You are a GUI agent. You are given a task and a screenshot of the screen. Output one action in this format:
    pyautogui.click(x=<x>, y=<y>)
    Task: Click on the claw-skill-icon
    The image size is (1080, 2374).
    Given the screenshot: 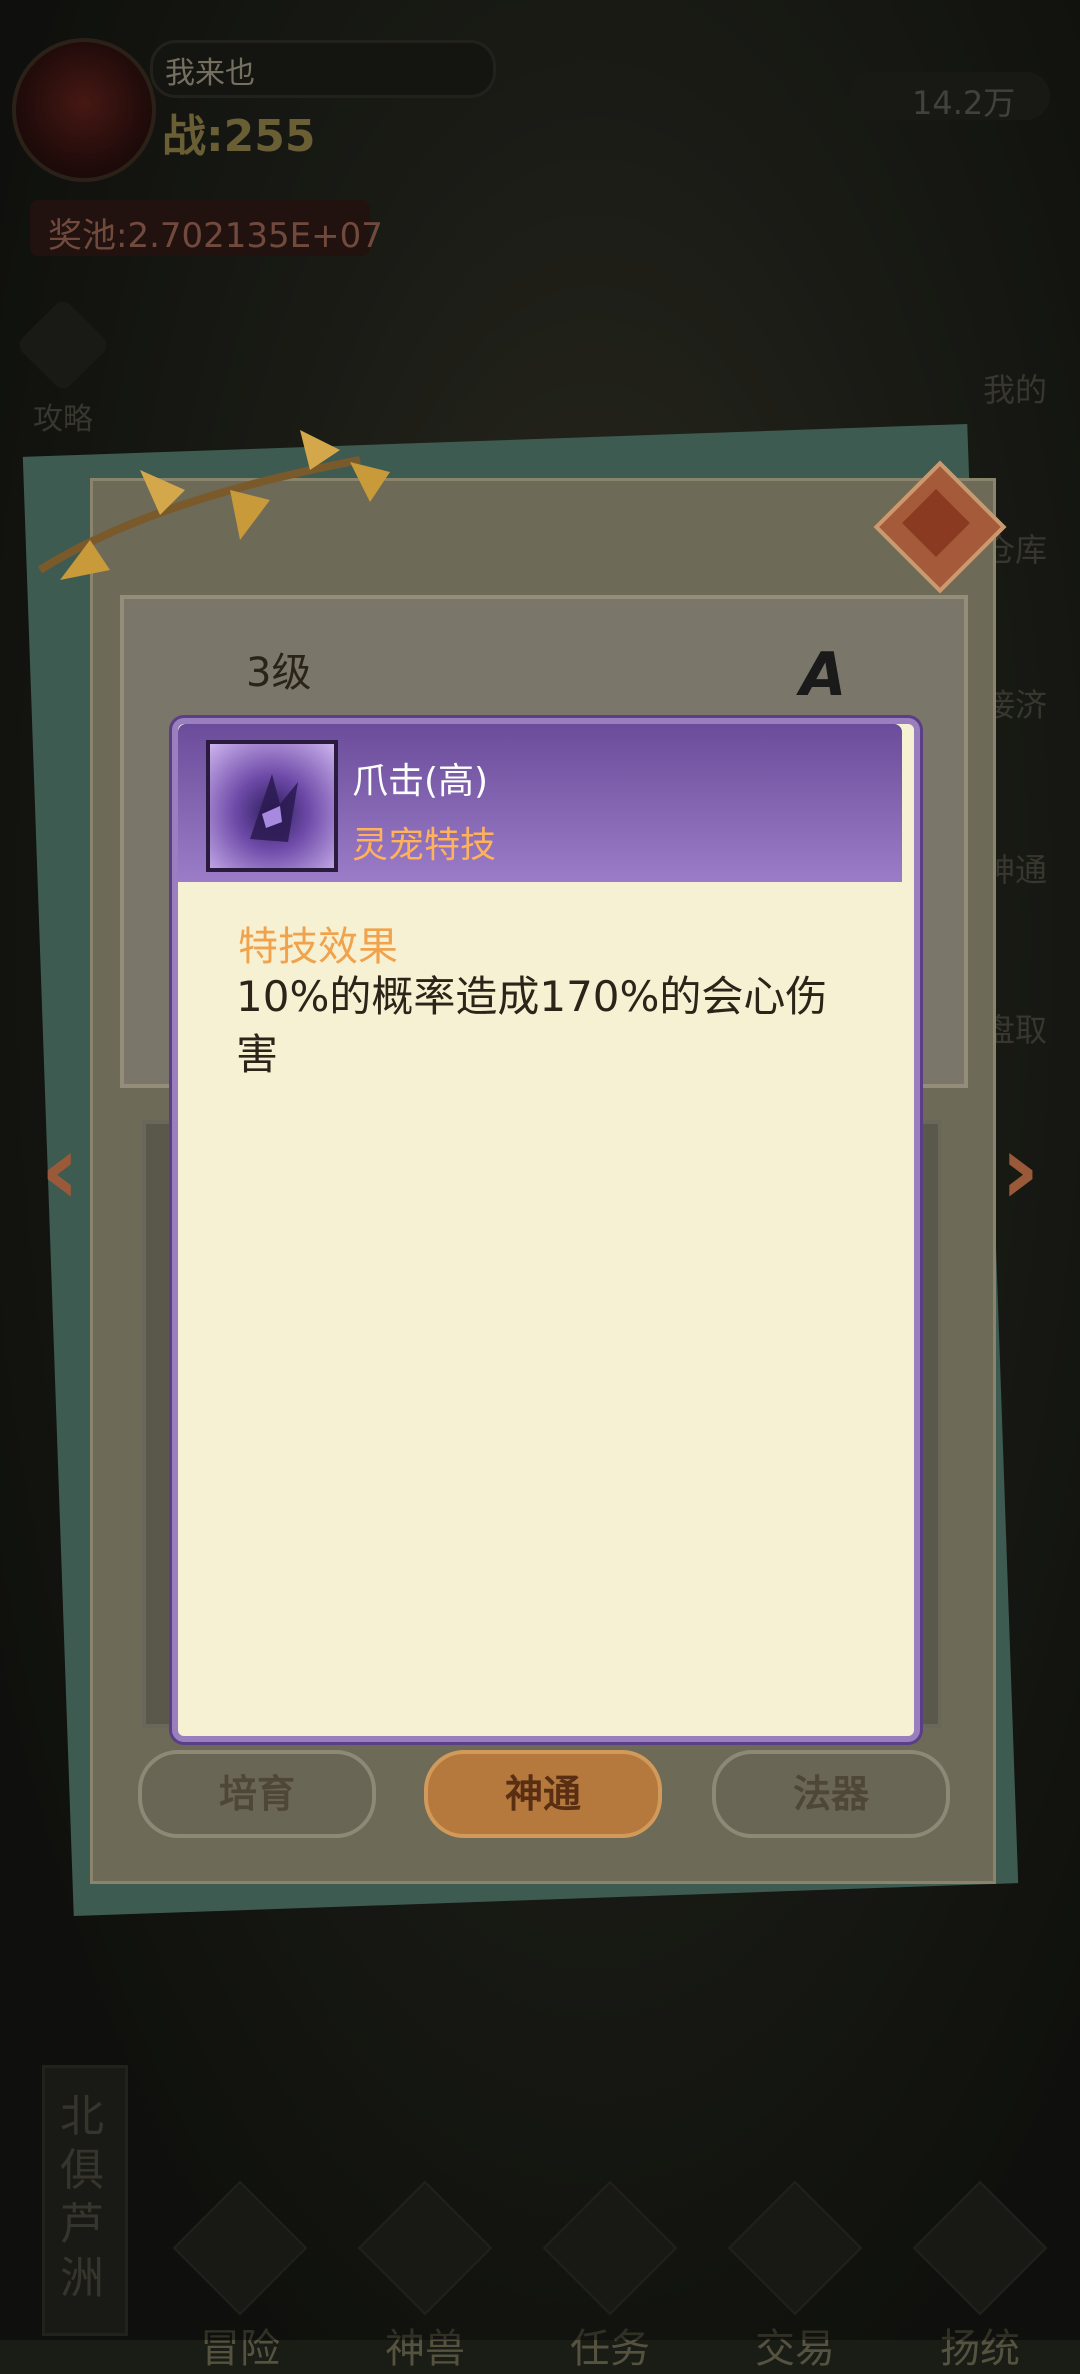 What is the action you would take?
    pyautogui.click(x=274, y=808)
    